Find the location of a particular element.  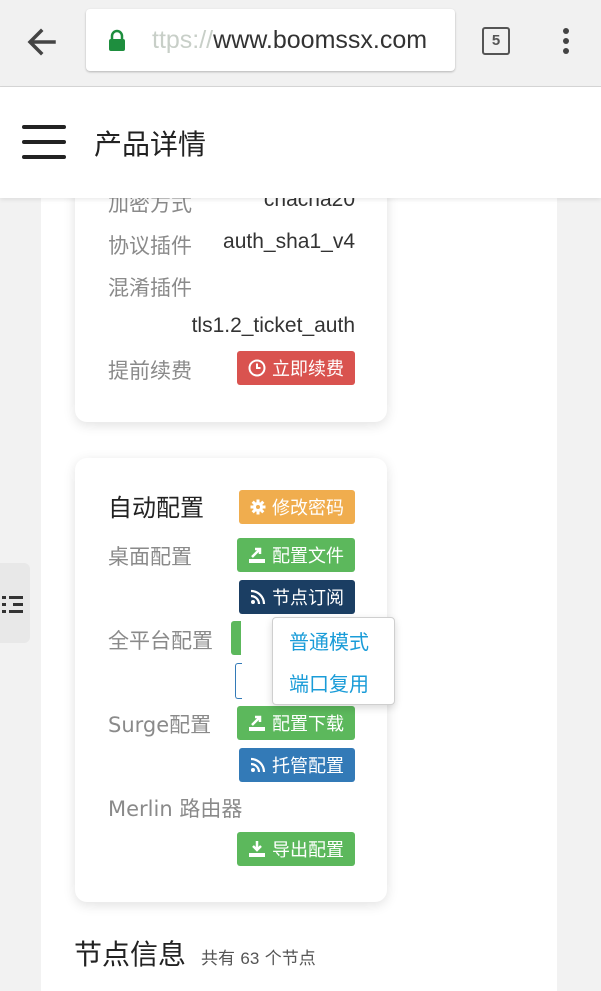

node-count-prefix: 共有 is located at coordinates (218, 959).